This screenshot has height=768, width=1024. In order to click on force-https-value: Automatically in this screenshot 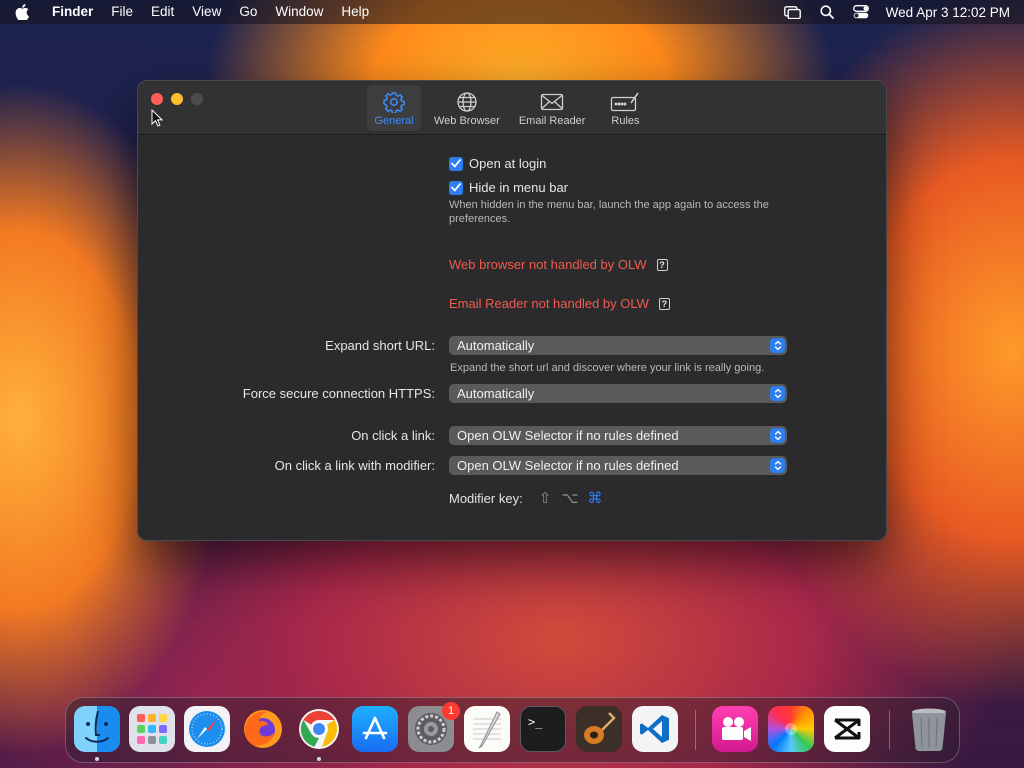, I will do `click(496, 393)`.